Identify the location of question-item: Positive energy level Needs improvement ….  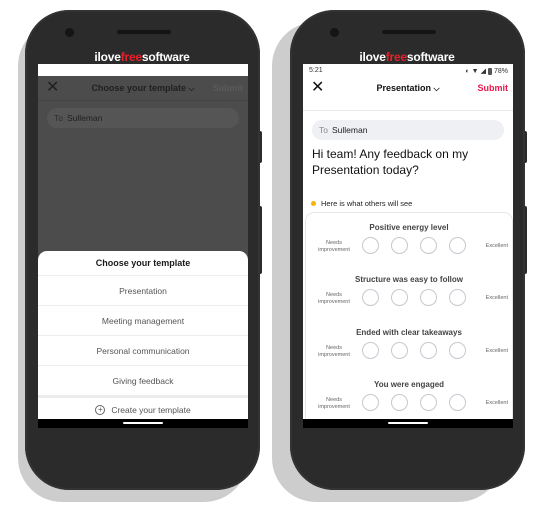
(409, 249).